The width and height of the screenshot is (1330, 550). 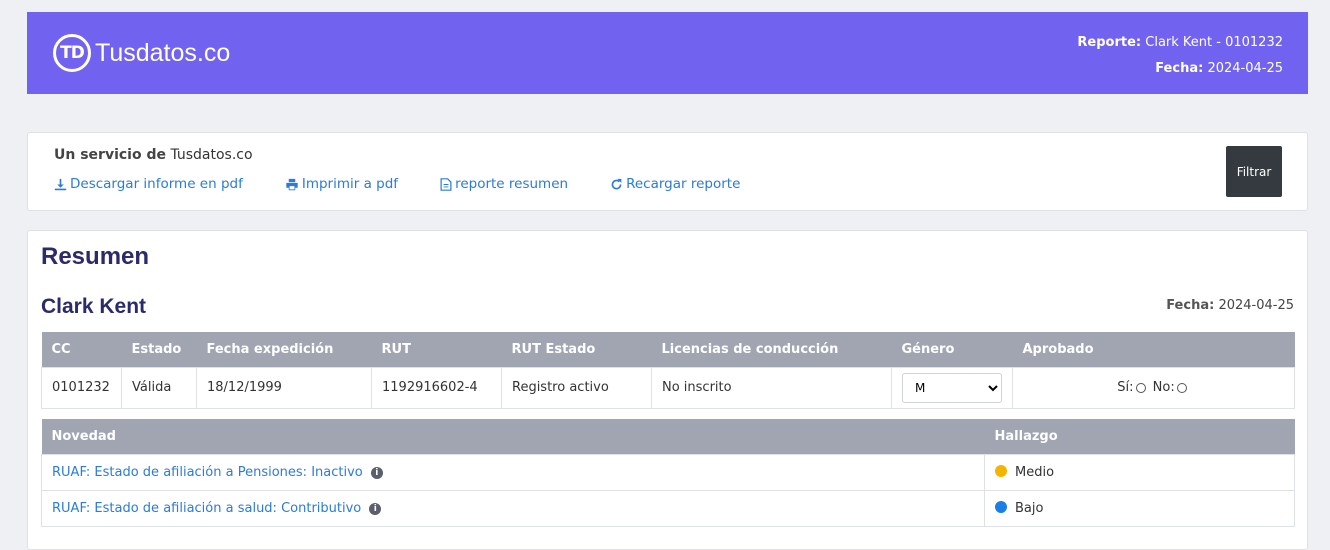 What do you see at coordinates (513, 437) in the screenshot?
I see `header-novedad: Novedad` at bounding box center [513, 437].